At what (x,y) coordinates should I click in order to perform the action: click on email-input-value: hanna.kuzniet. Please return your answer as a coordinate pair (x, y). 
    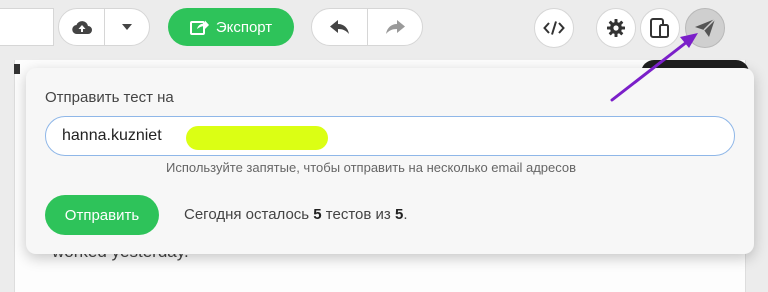
    Looking at the image, I should click on (112, 135).